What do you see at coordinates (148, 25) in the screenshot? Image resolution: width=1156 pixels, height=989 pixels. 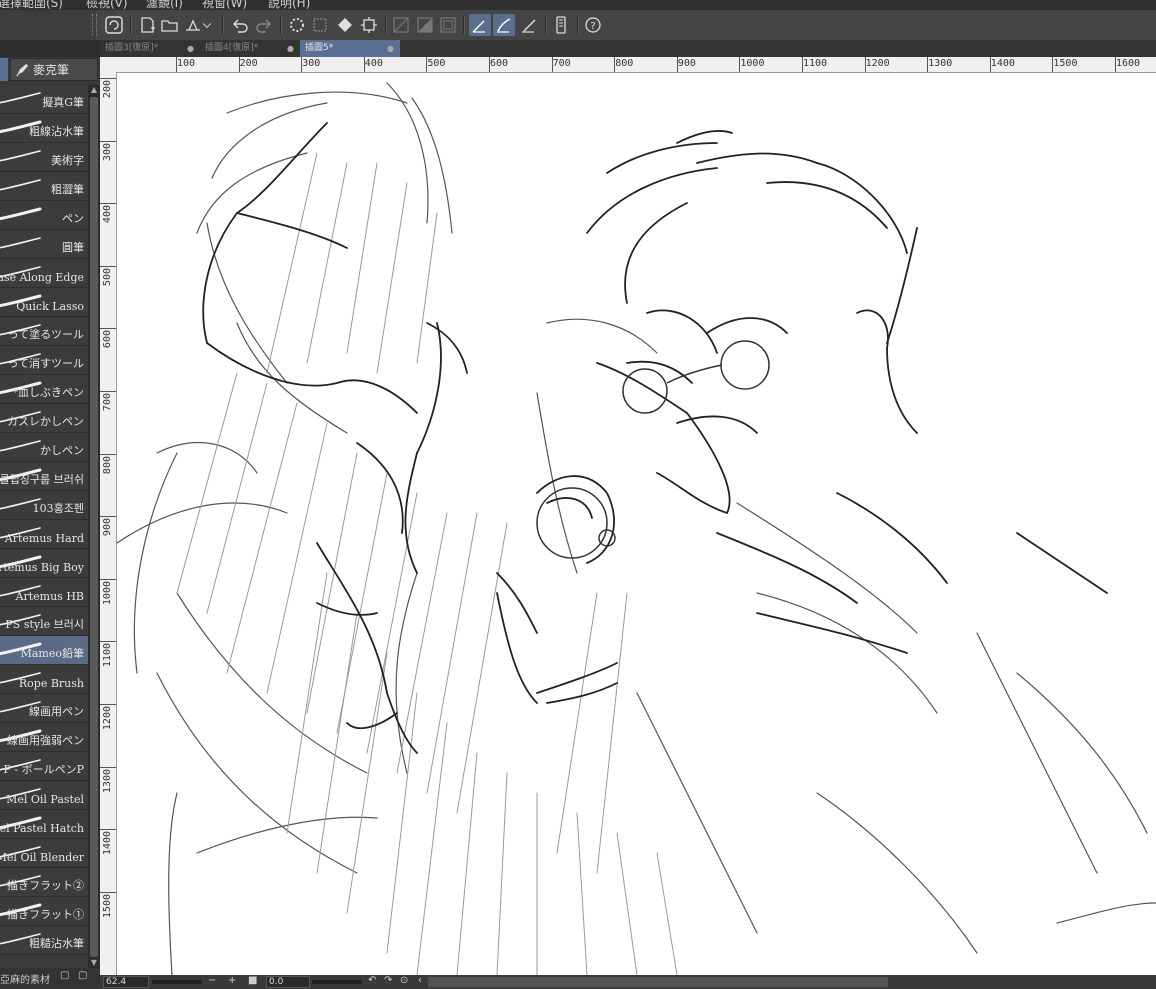 I see `new-file-icon` at bounding box center [148, 25].